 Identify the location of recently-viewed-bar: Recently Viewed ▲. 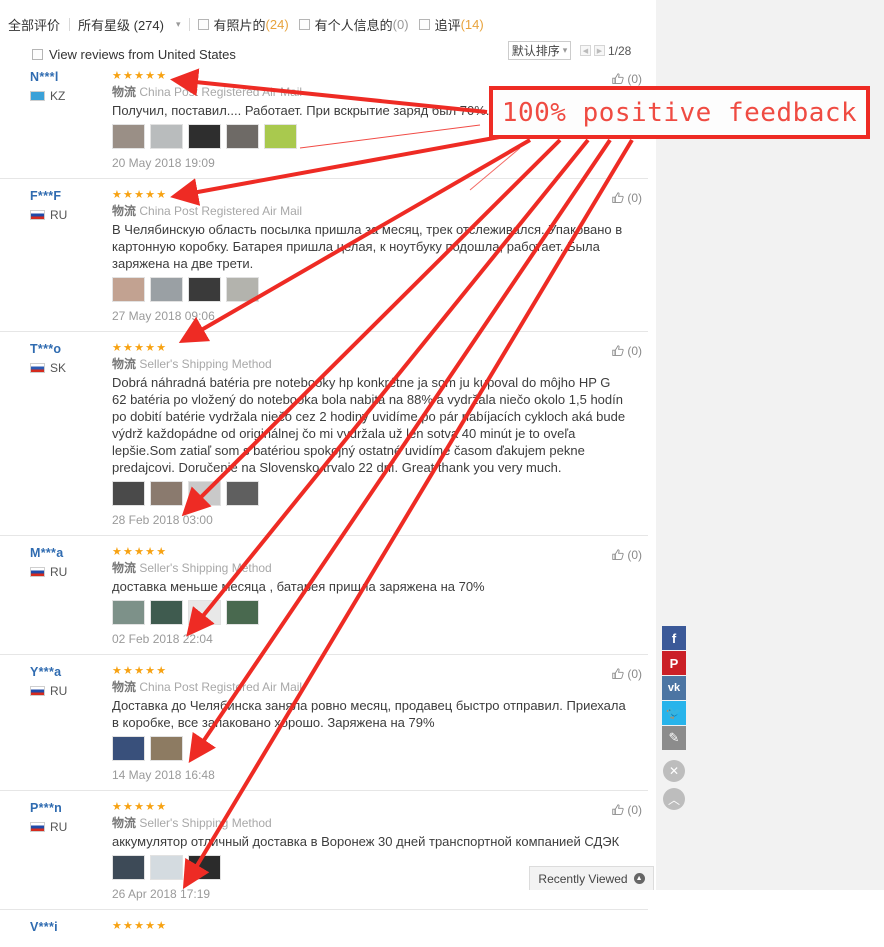
(591, 878).